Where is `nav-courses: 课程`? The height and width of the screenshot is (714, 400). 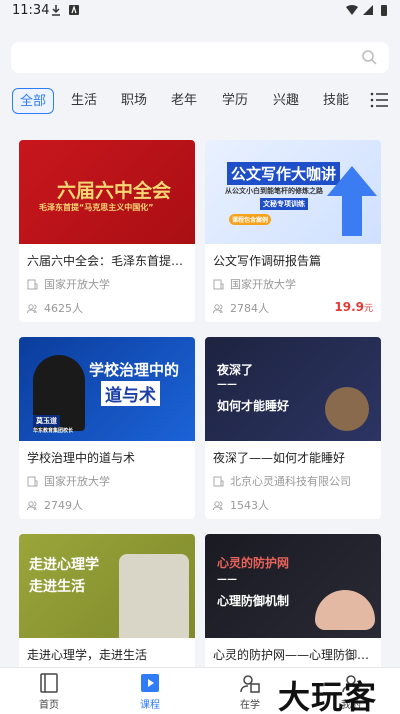 nav-courses: 课程 is located at coordinates (150, 691).